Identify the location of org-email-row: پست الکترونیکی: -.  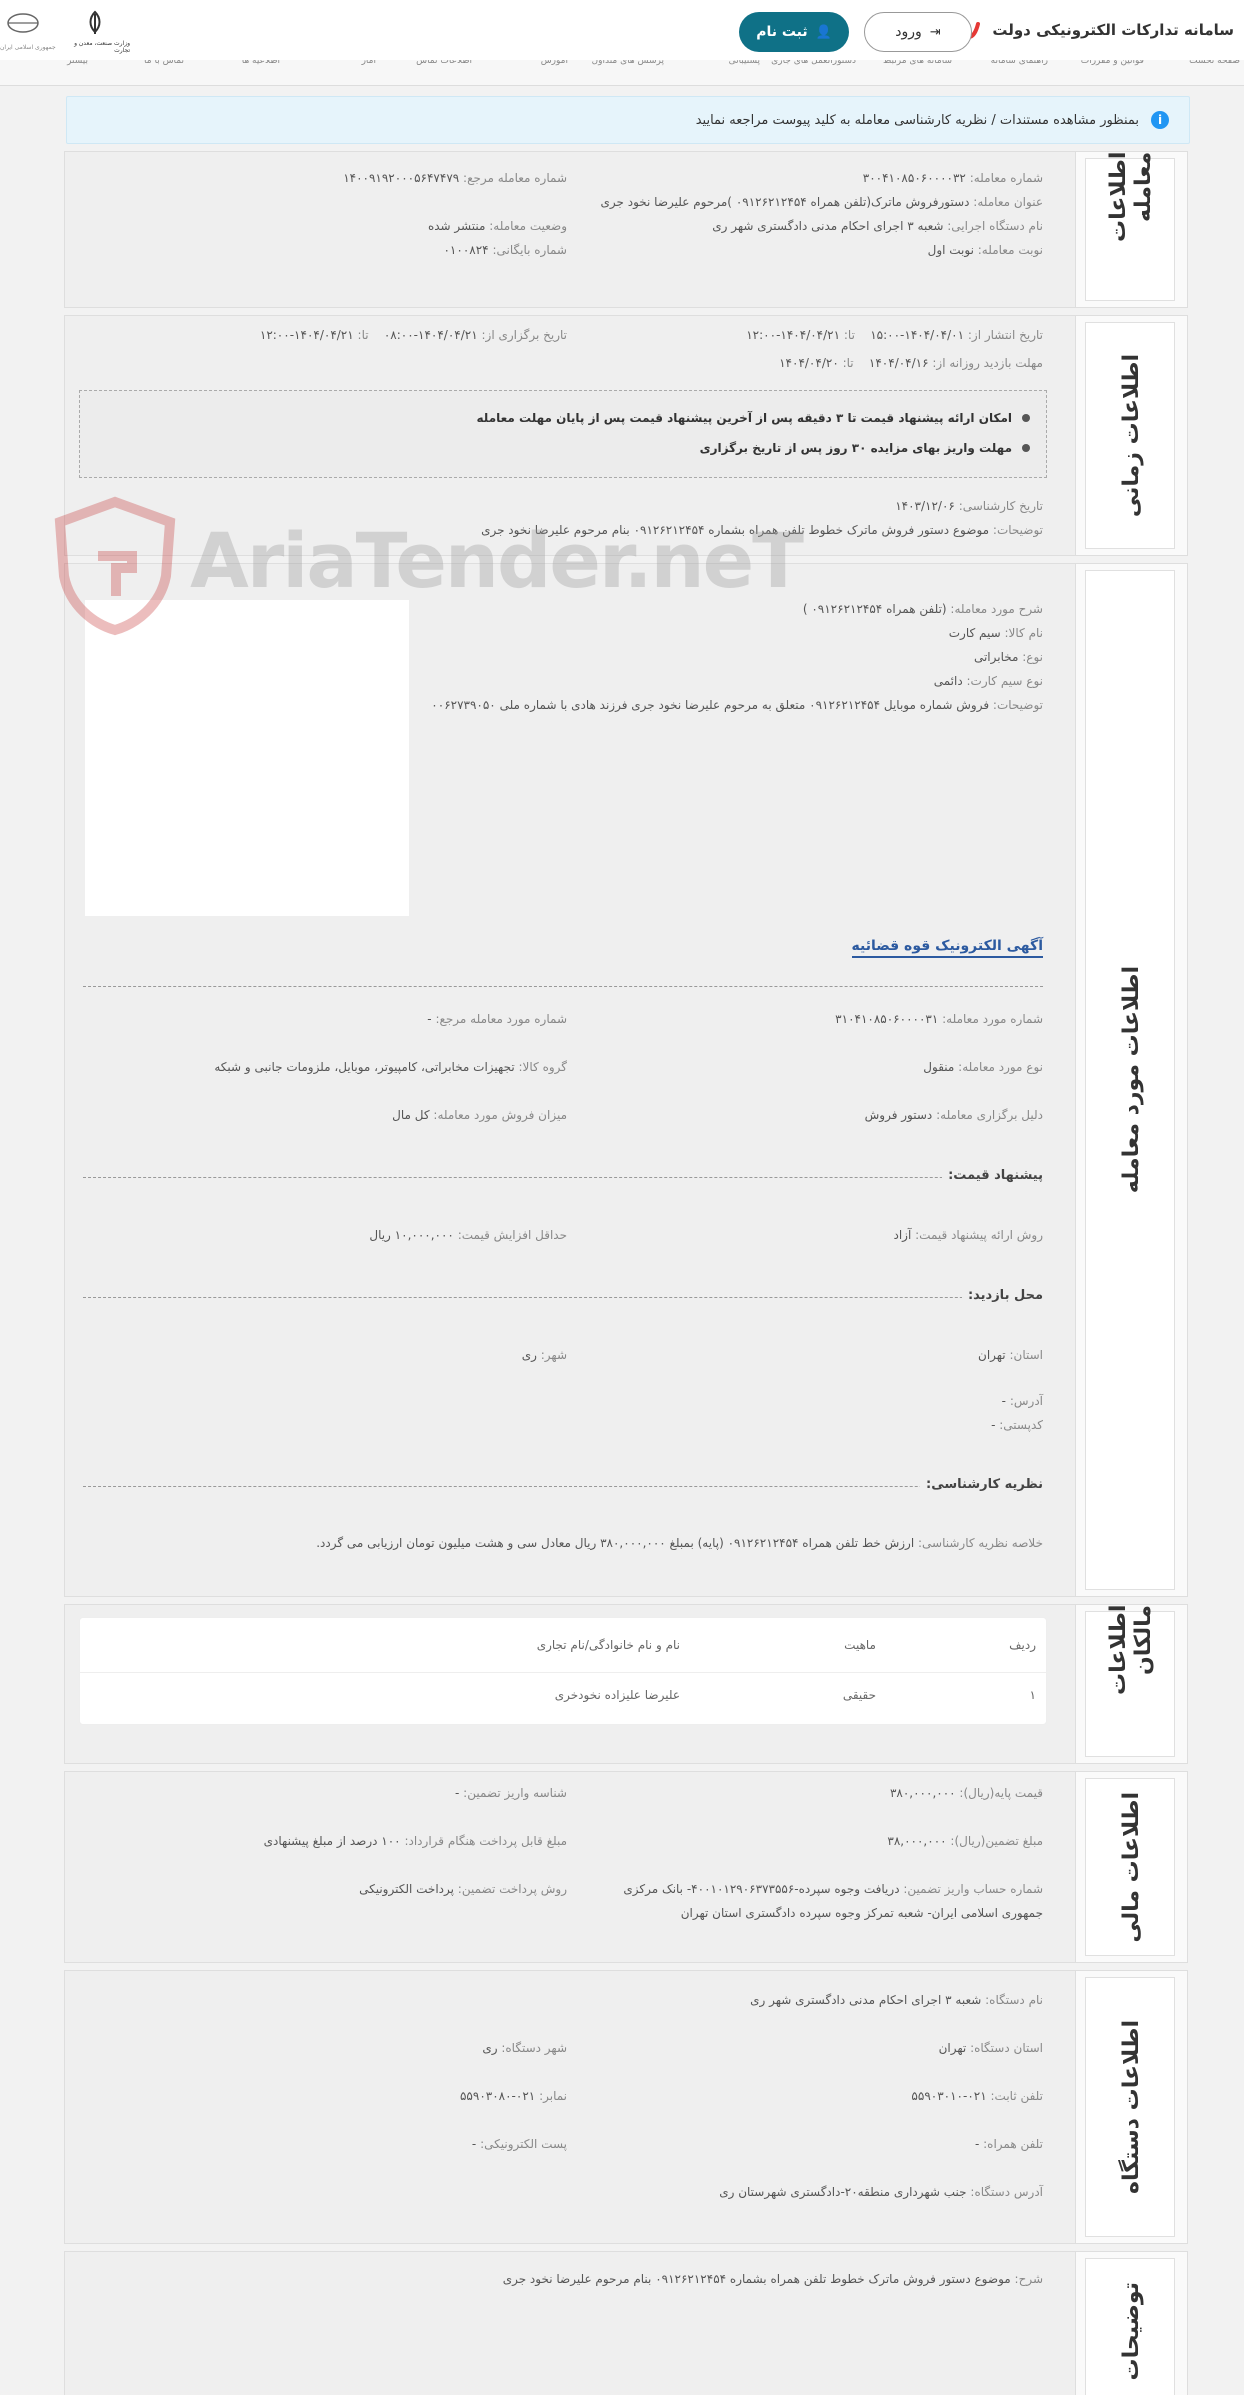
(519, 2144).